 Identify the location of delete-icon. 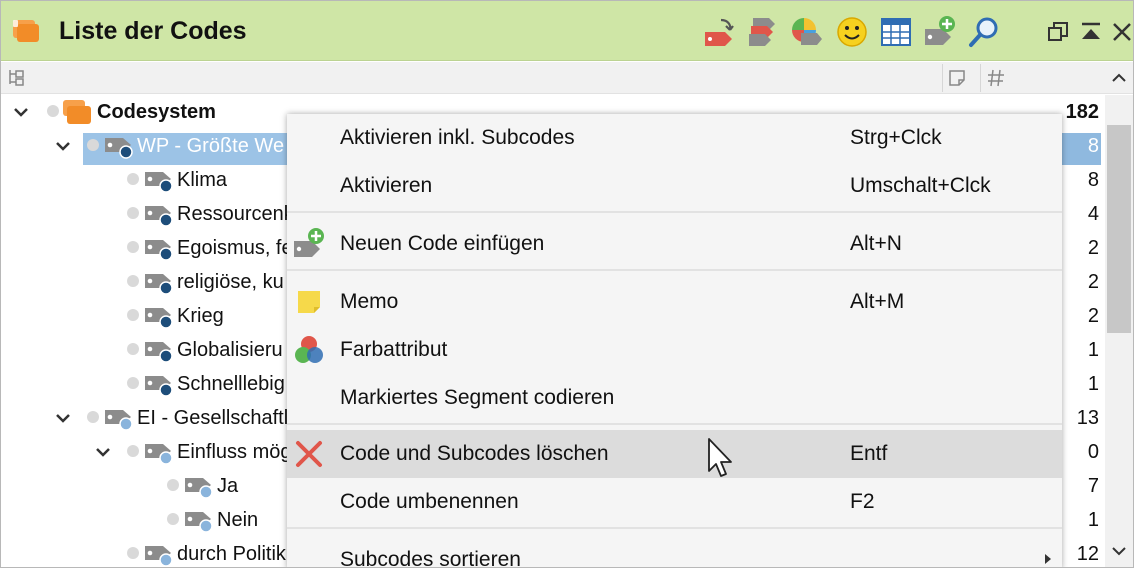
(309, 454).